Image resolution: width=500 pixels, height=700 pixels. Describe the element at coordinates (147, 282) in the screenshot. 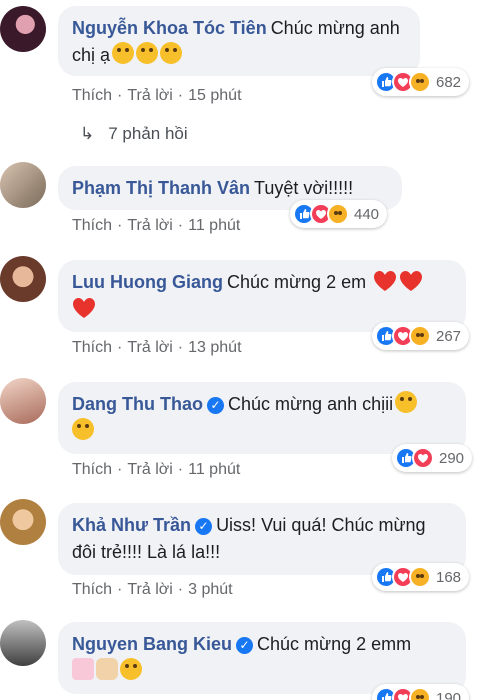

I see `commenter-name: Luu Huong Giang` at that location.